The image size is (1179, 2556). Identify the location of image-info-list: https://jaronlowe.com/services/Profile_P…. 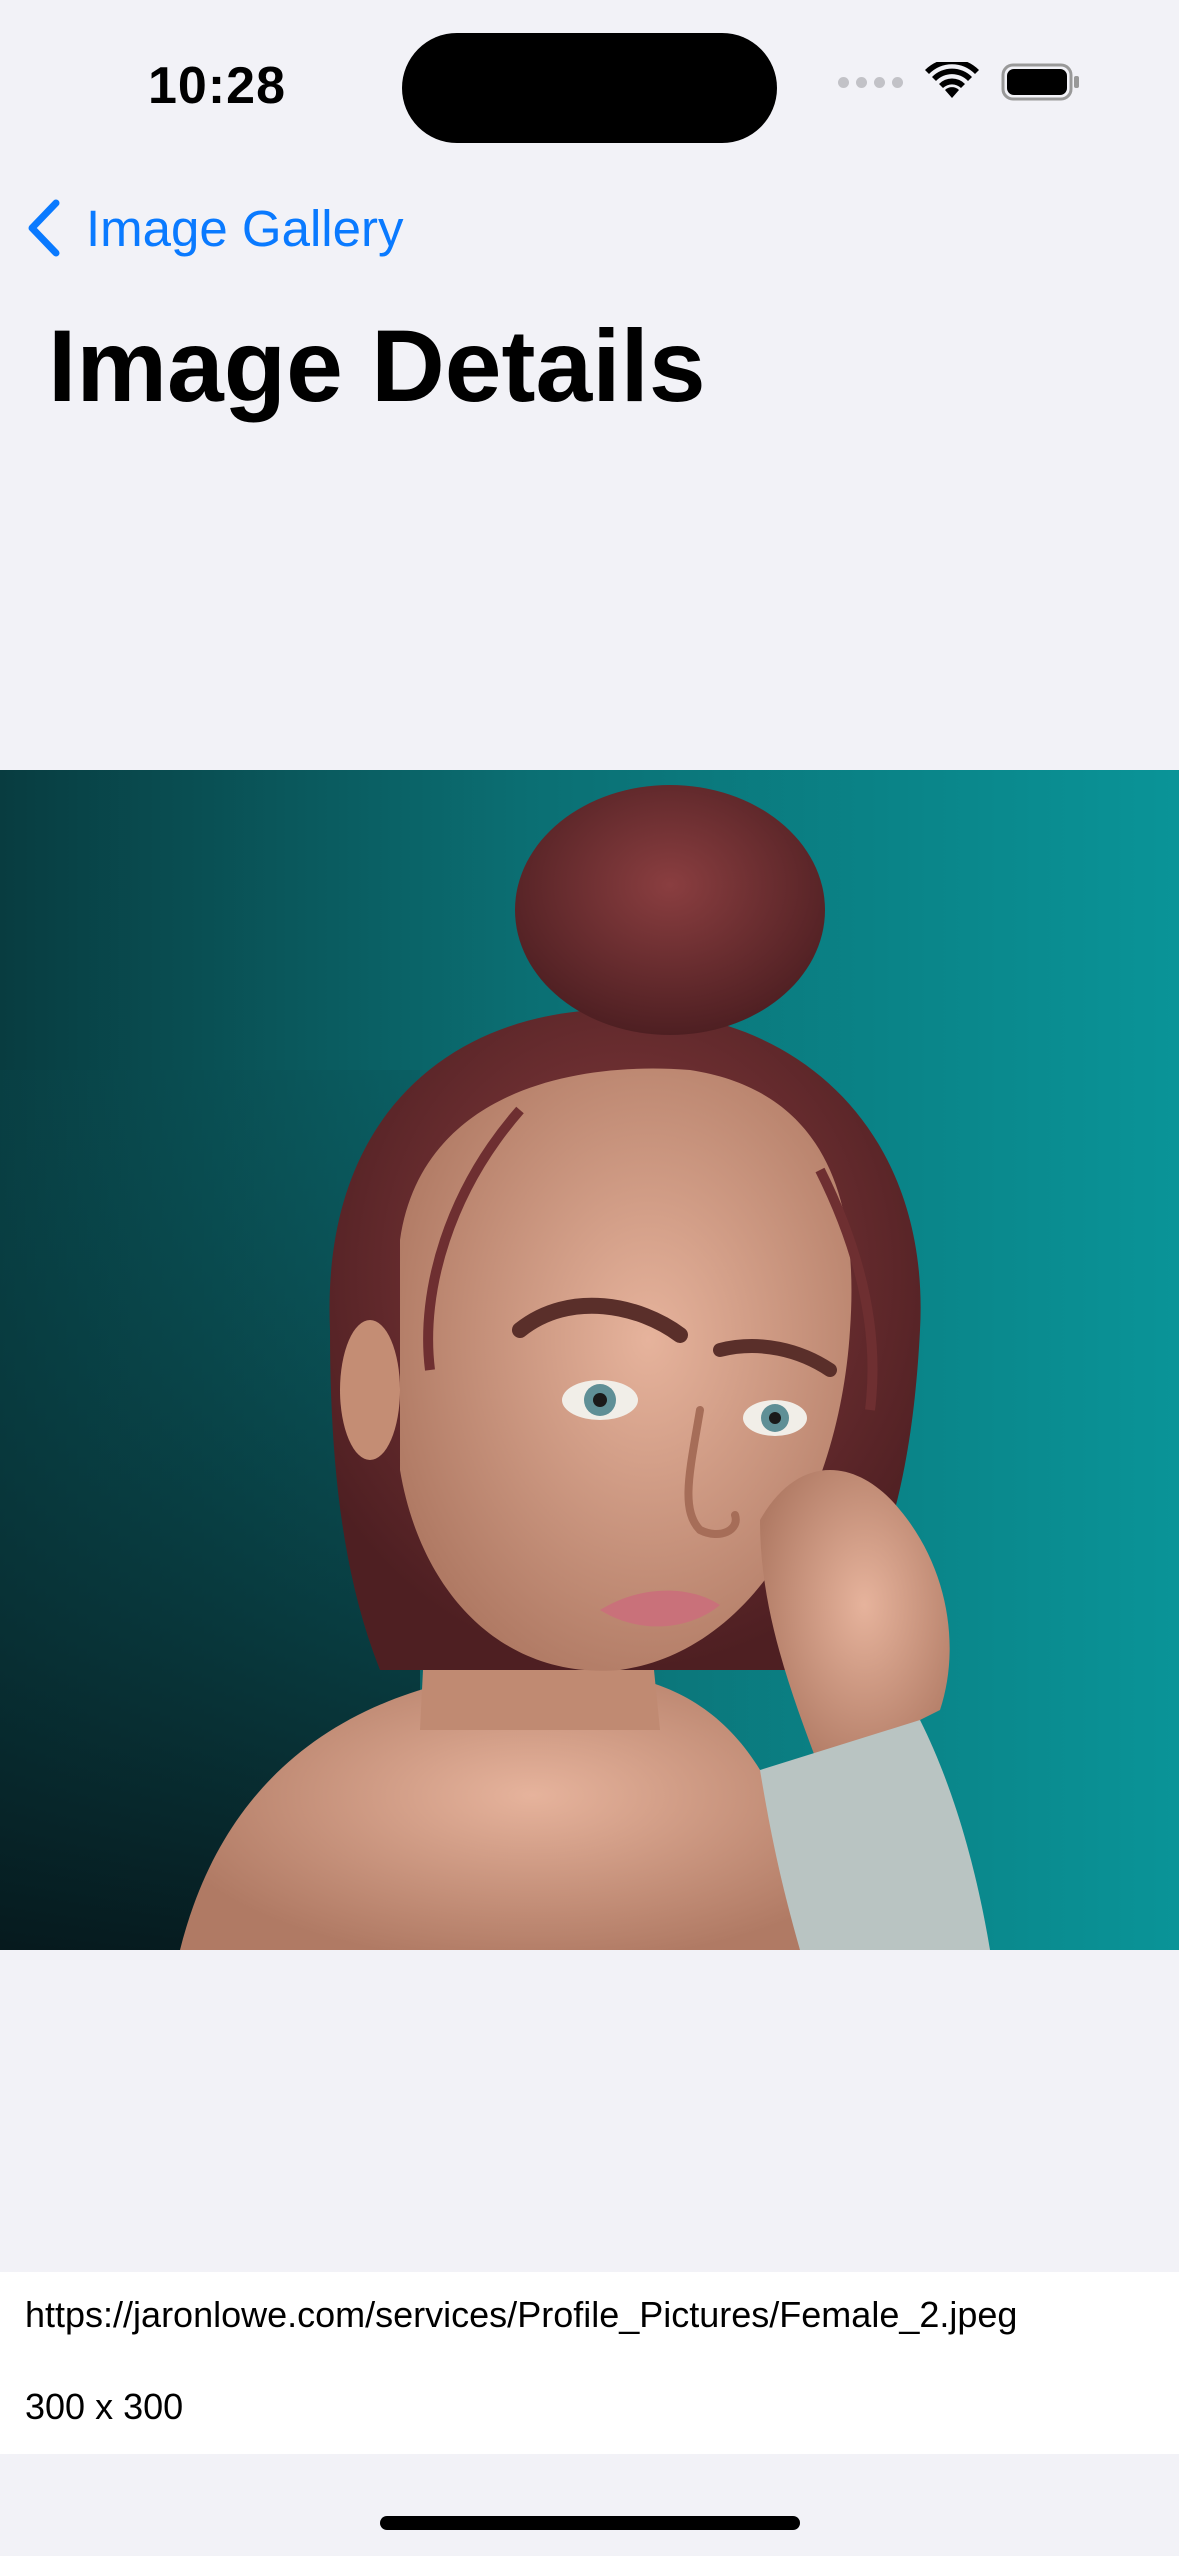
(589, 2363).